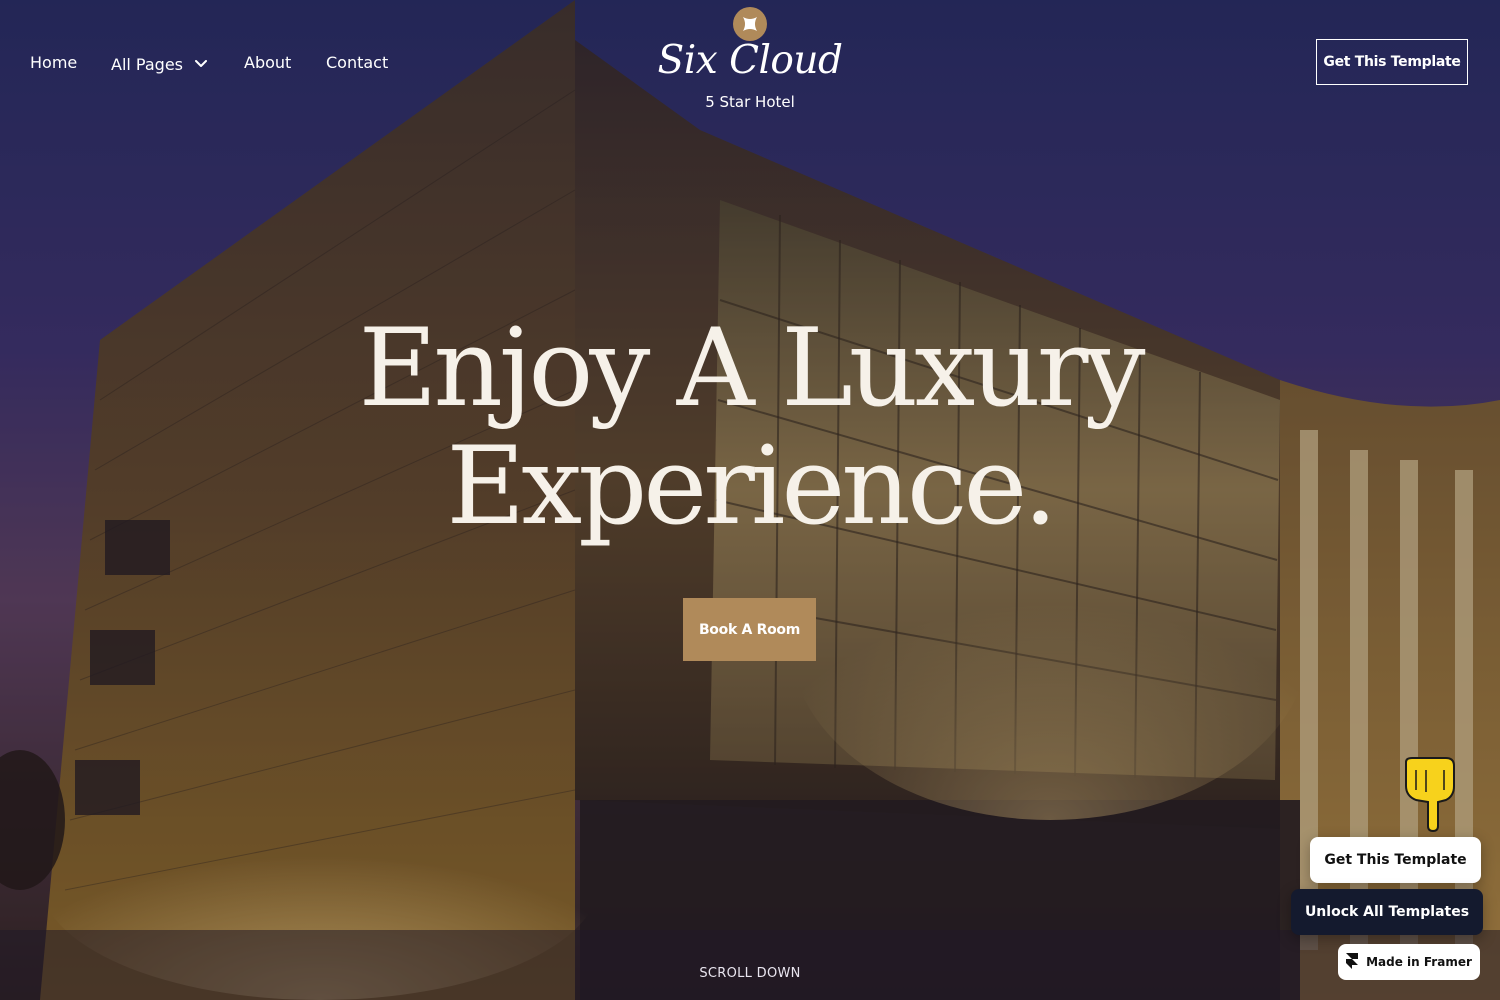  Describe the element at coordinates (750, 60) in the screenshot. I see `brand-name: Six Cloud` at that location.